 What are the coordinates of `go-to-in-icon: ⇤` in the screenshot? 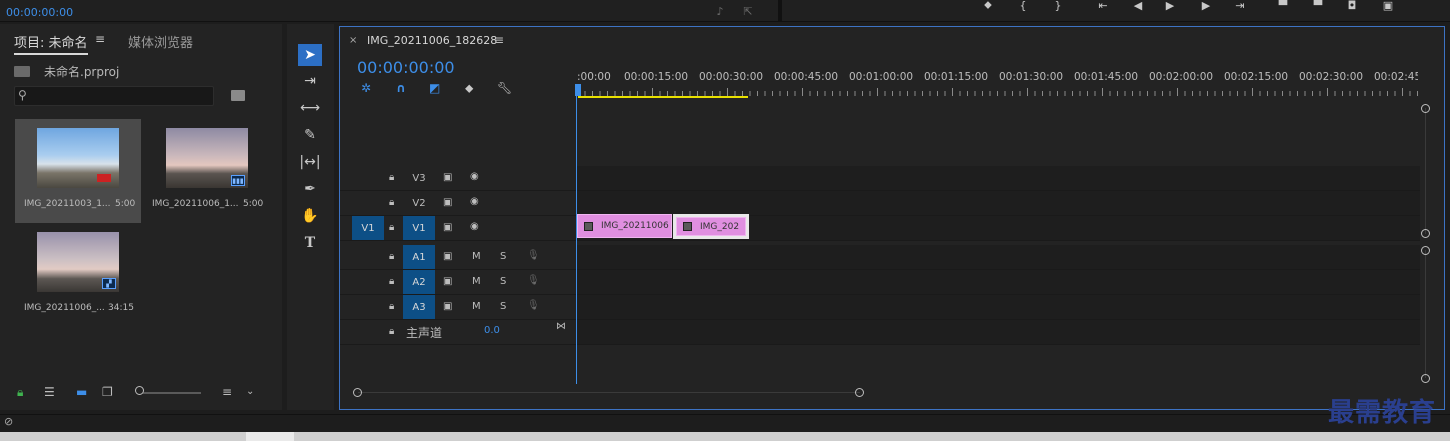 It's located at (1103, 6).